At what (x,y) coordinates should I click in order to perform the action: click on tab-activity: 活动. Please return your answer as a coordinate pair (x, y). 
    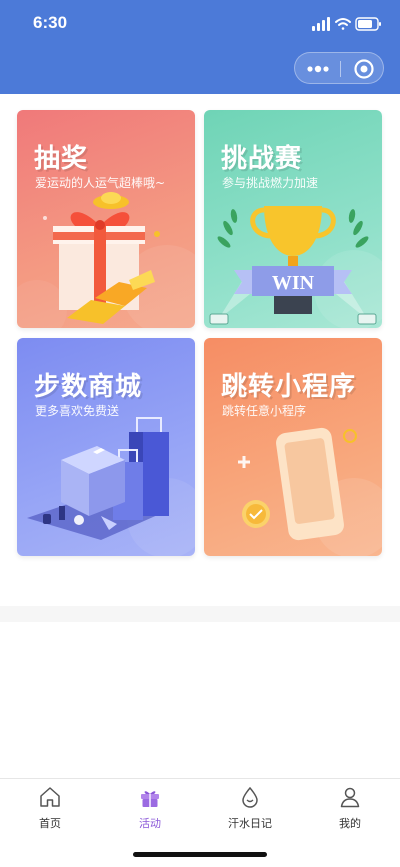
    Looking at the image, I should click on (150, 809).